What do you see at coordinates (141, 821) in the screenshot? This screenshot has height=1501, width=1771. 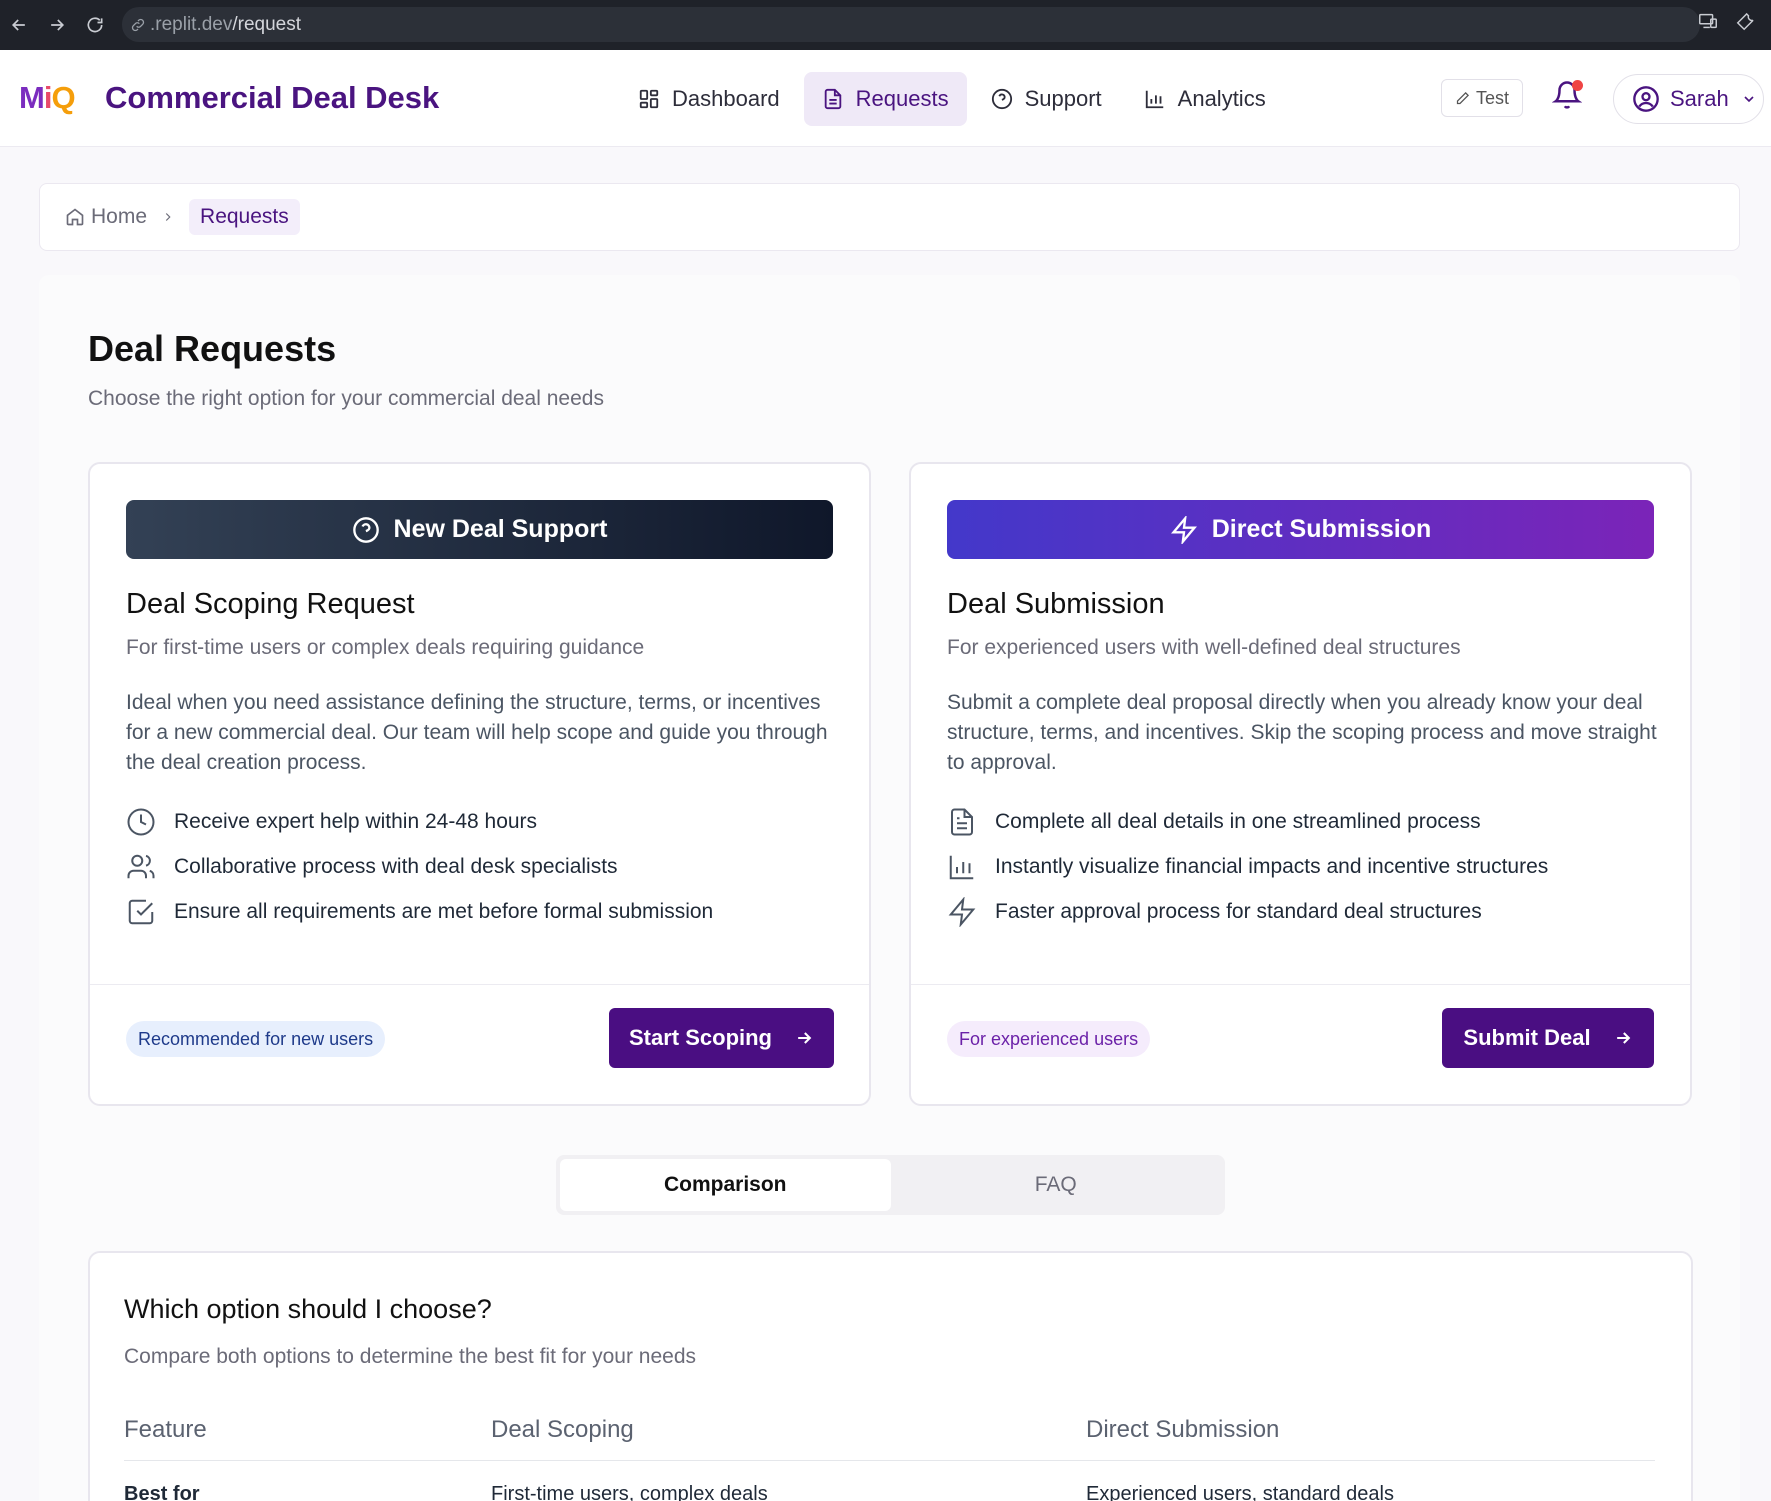 I see `clock-icon` at bounding box center [141, 821].